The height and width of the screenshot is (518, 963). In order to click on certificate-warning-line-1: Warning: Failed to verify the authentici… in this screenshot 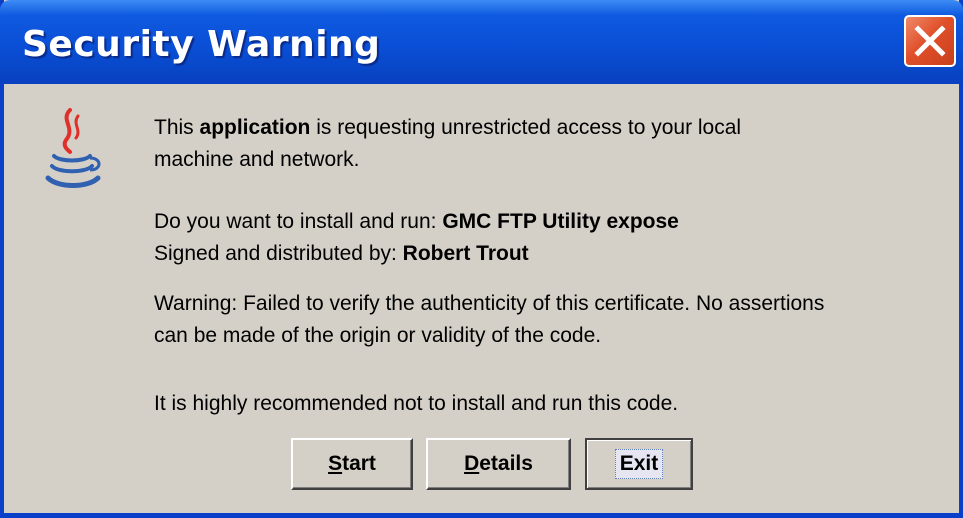, I will do `click(489, 303)`.